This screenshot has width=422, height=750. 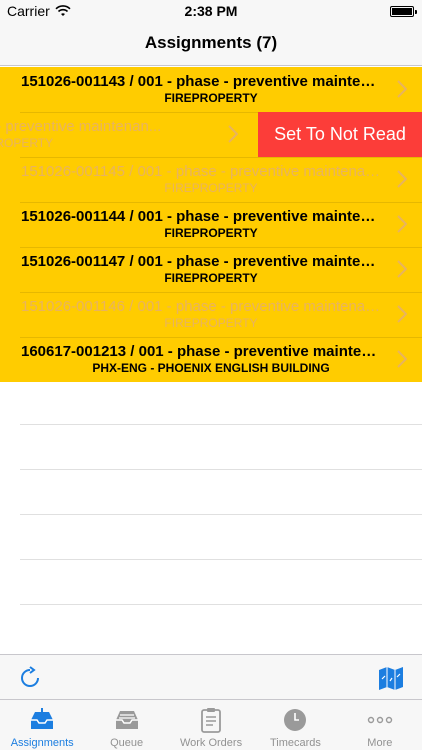 I want to click on refresh-button, so click(x=30, y=678).